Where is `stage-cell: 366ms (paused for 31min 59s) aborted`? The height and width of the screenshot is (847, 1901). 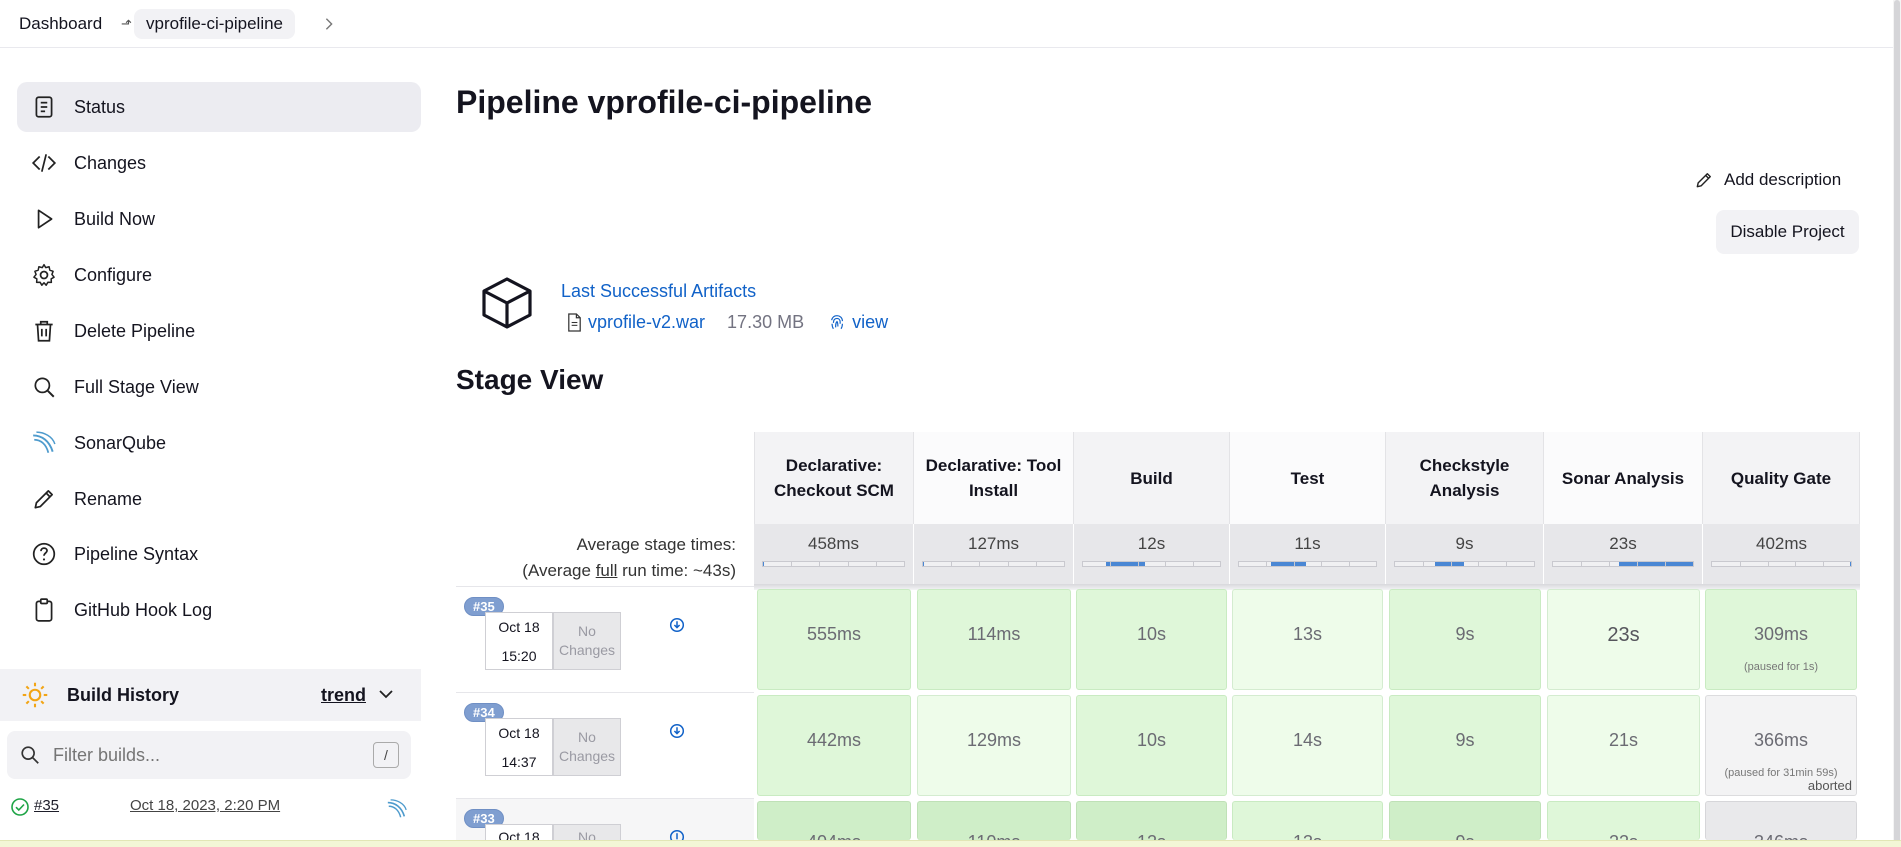
stage-cell: 366ms (paused for 31min 59s) aborted is located at coordinates (1781, 745).